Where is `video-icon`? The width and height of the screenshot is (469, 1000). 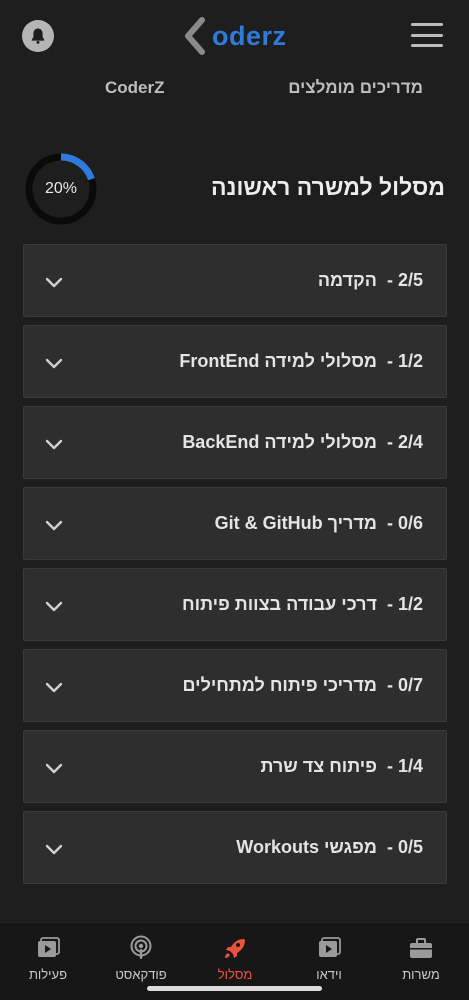
video-icon is located at coordinates (330, 947).